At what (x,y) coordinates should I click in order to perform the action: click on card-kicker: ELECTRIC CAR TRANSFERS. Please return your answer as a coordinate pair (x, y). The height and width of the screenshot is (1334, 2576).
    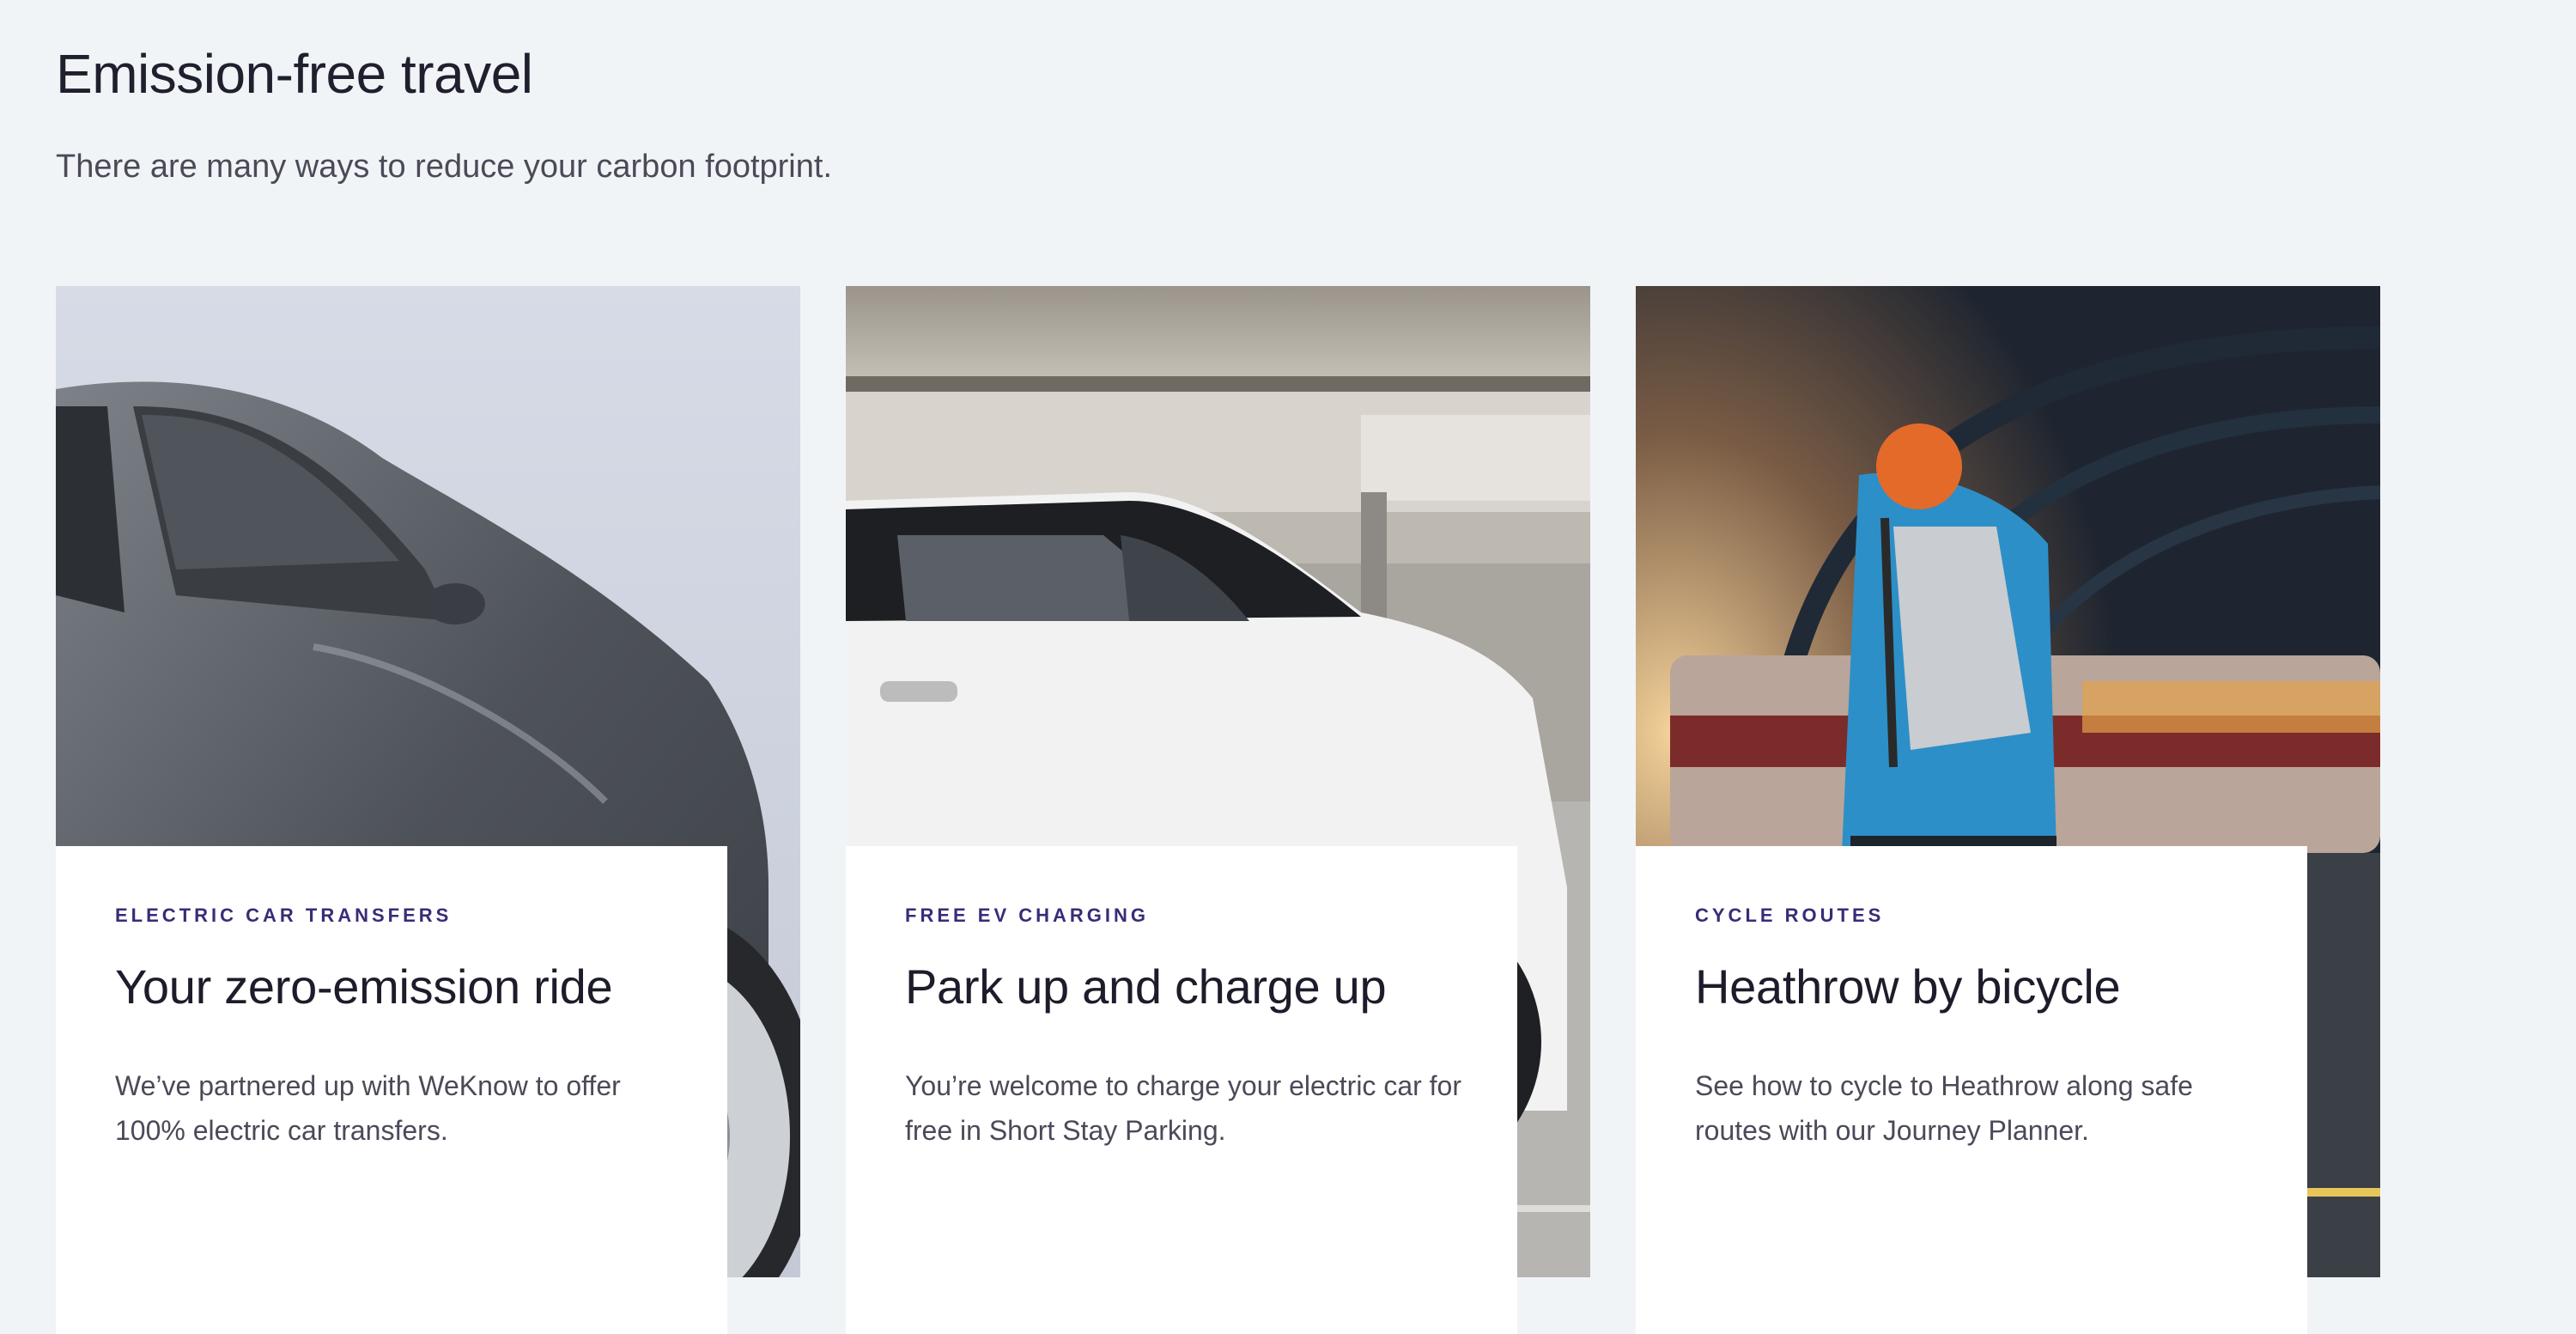
    Looking at the image, I should click on (284, 916).